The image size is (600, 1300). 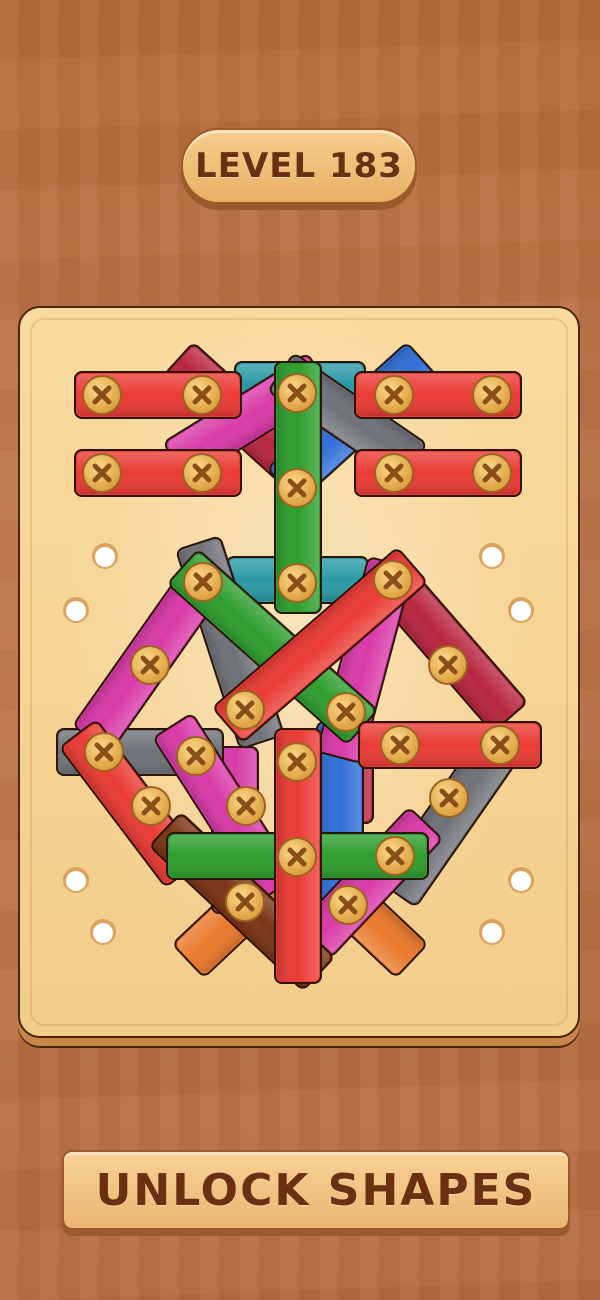 I want to click on unlock-shapes-button: UNLOCK SHAPES, so click(x=316, y=1190).